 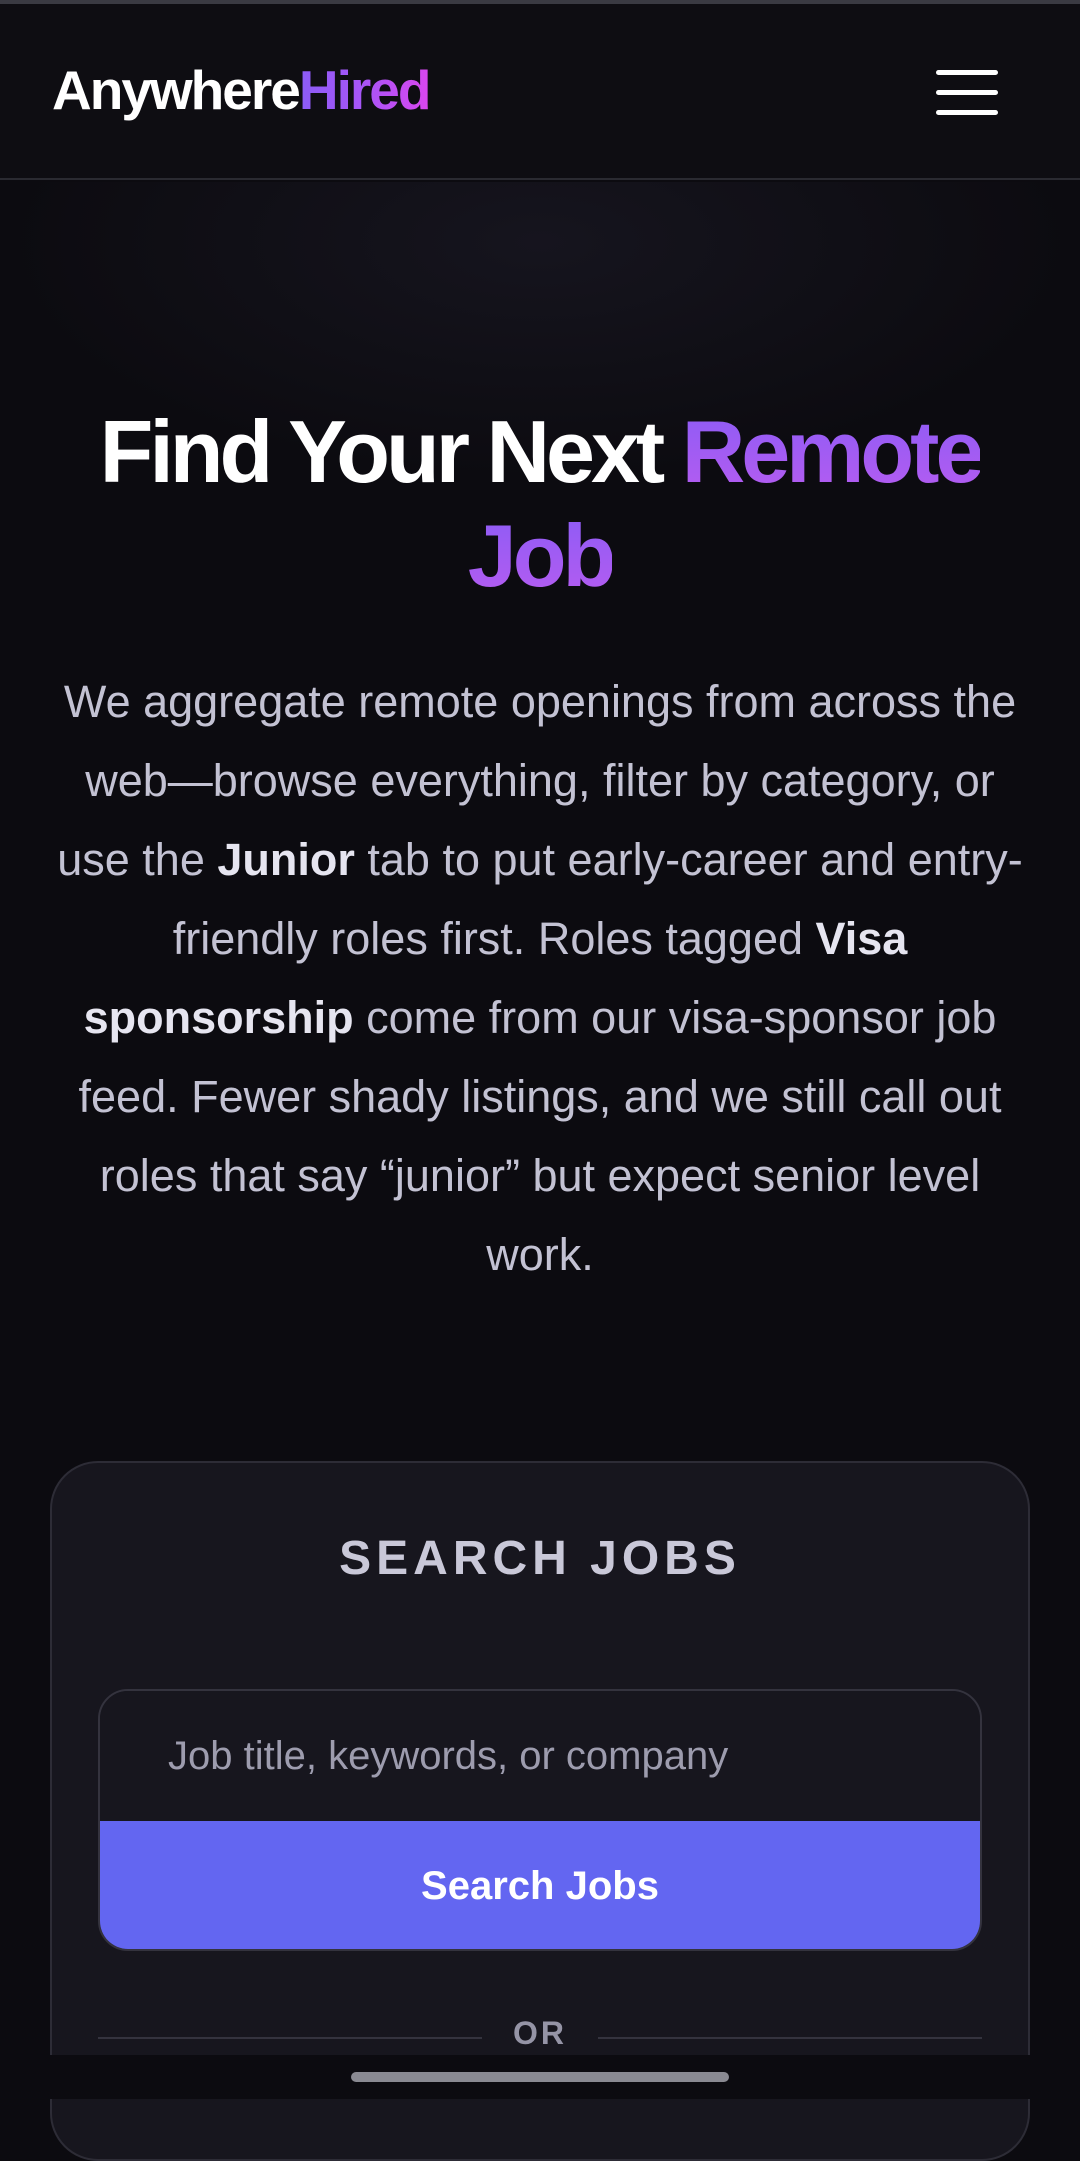 I want to click on search-card-title: SEARCH JOBS, so click(x=540, y=1558).